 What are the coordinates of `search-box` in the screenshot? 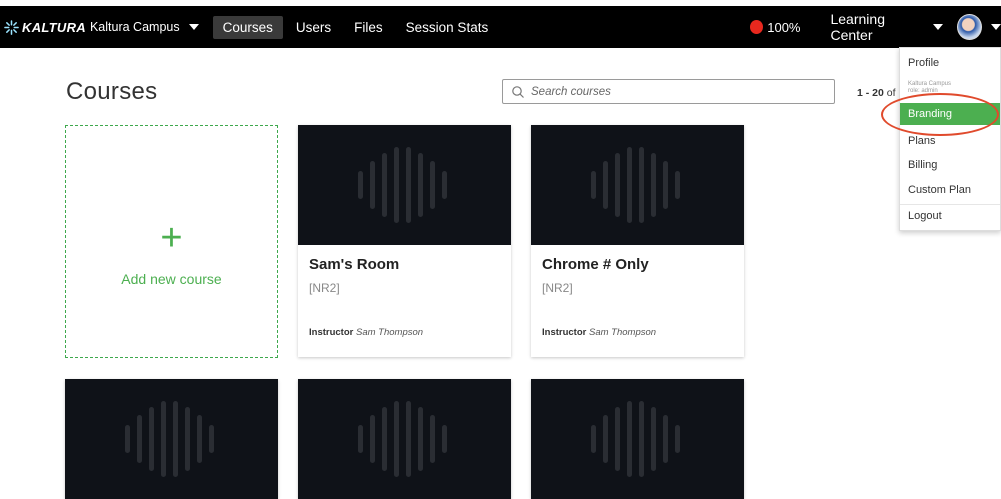 It's located at (668, 91).